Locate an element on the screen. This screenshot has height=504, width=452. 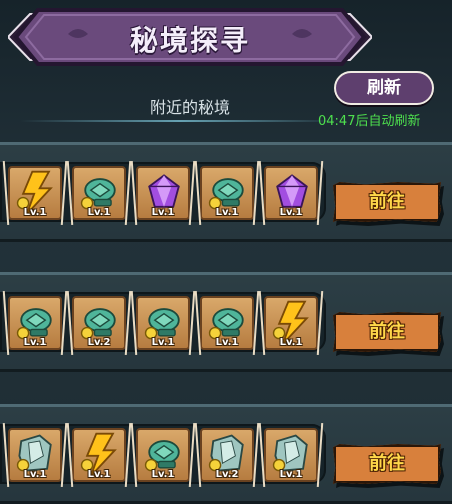
refresh-button: 刷新 is located at coordinates (384, 88).